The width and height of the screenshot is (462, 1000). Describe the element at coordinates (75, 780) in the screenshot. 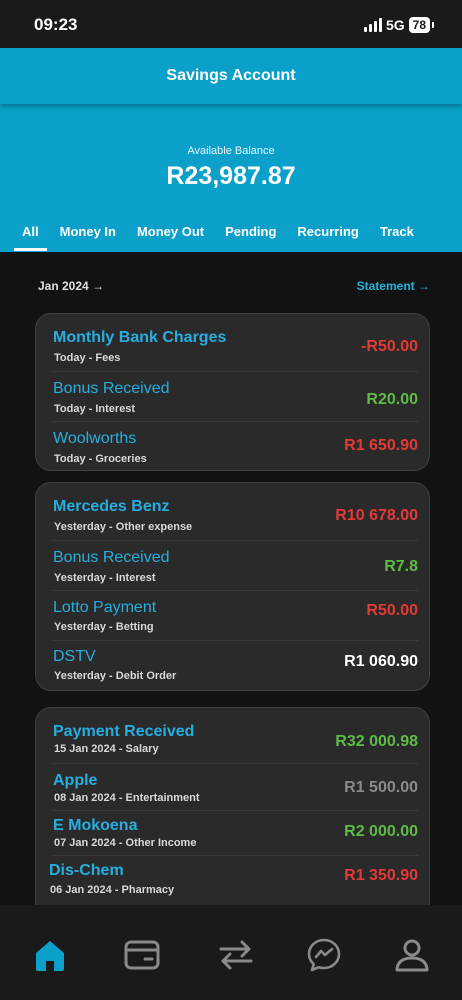

I see `transaction-name: Apple` at that location.